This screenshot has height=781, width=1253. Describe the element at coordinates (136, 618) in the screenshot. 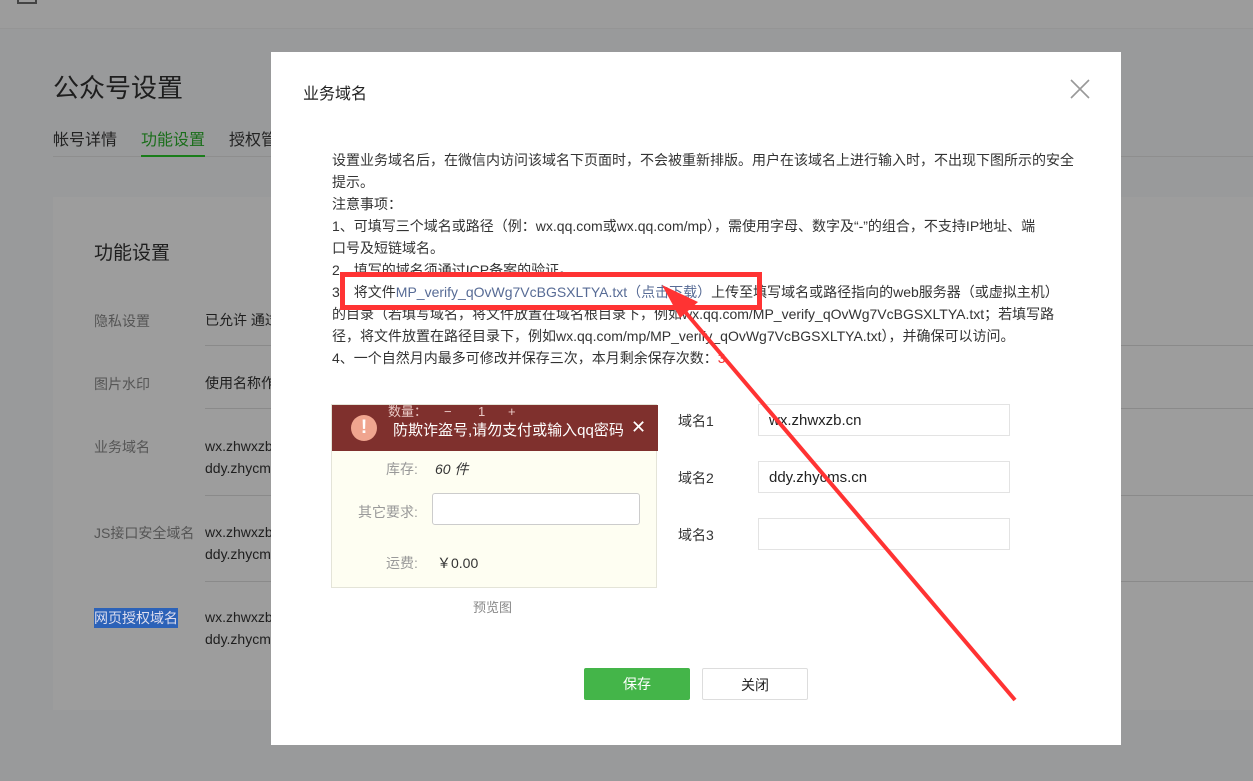

I see `row-label: 网页授权域名` at that location.